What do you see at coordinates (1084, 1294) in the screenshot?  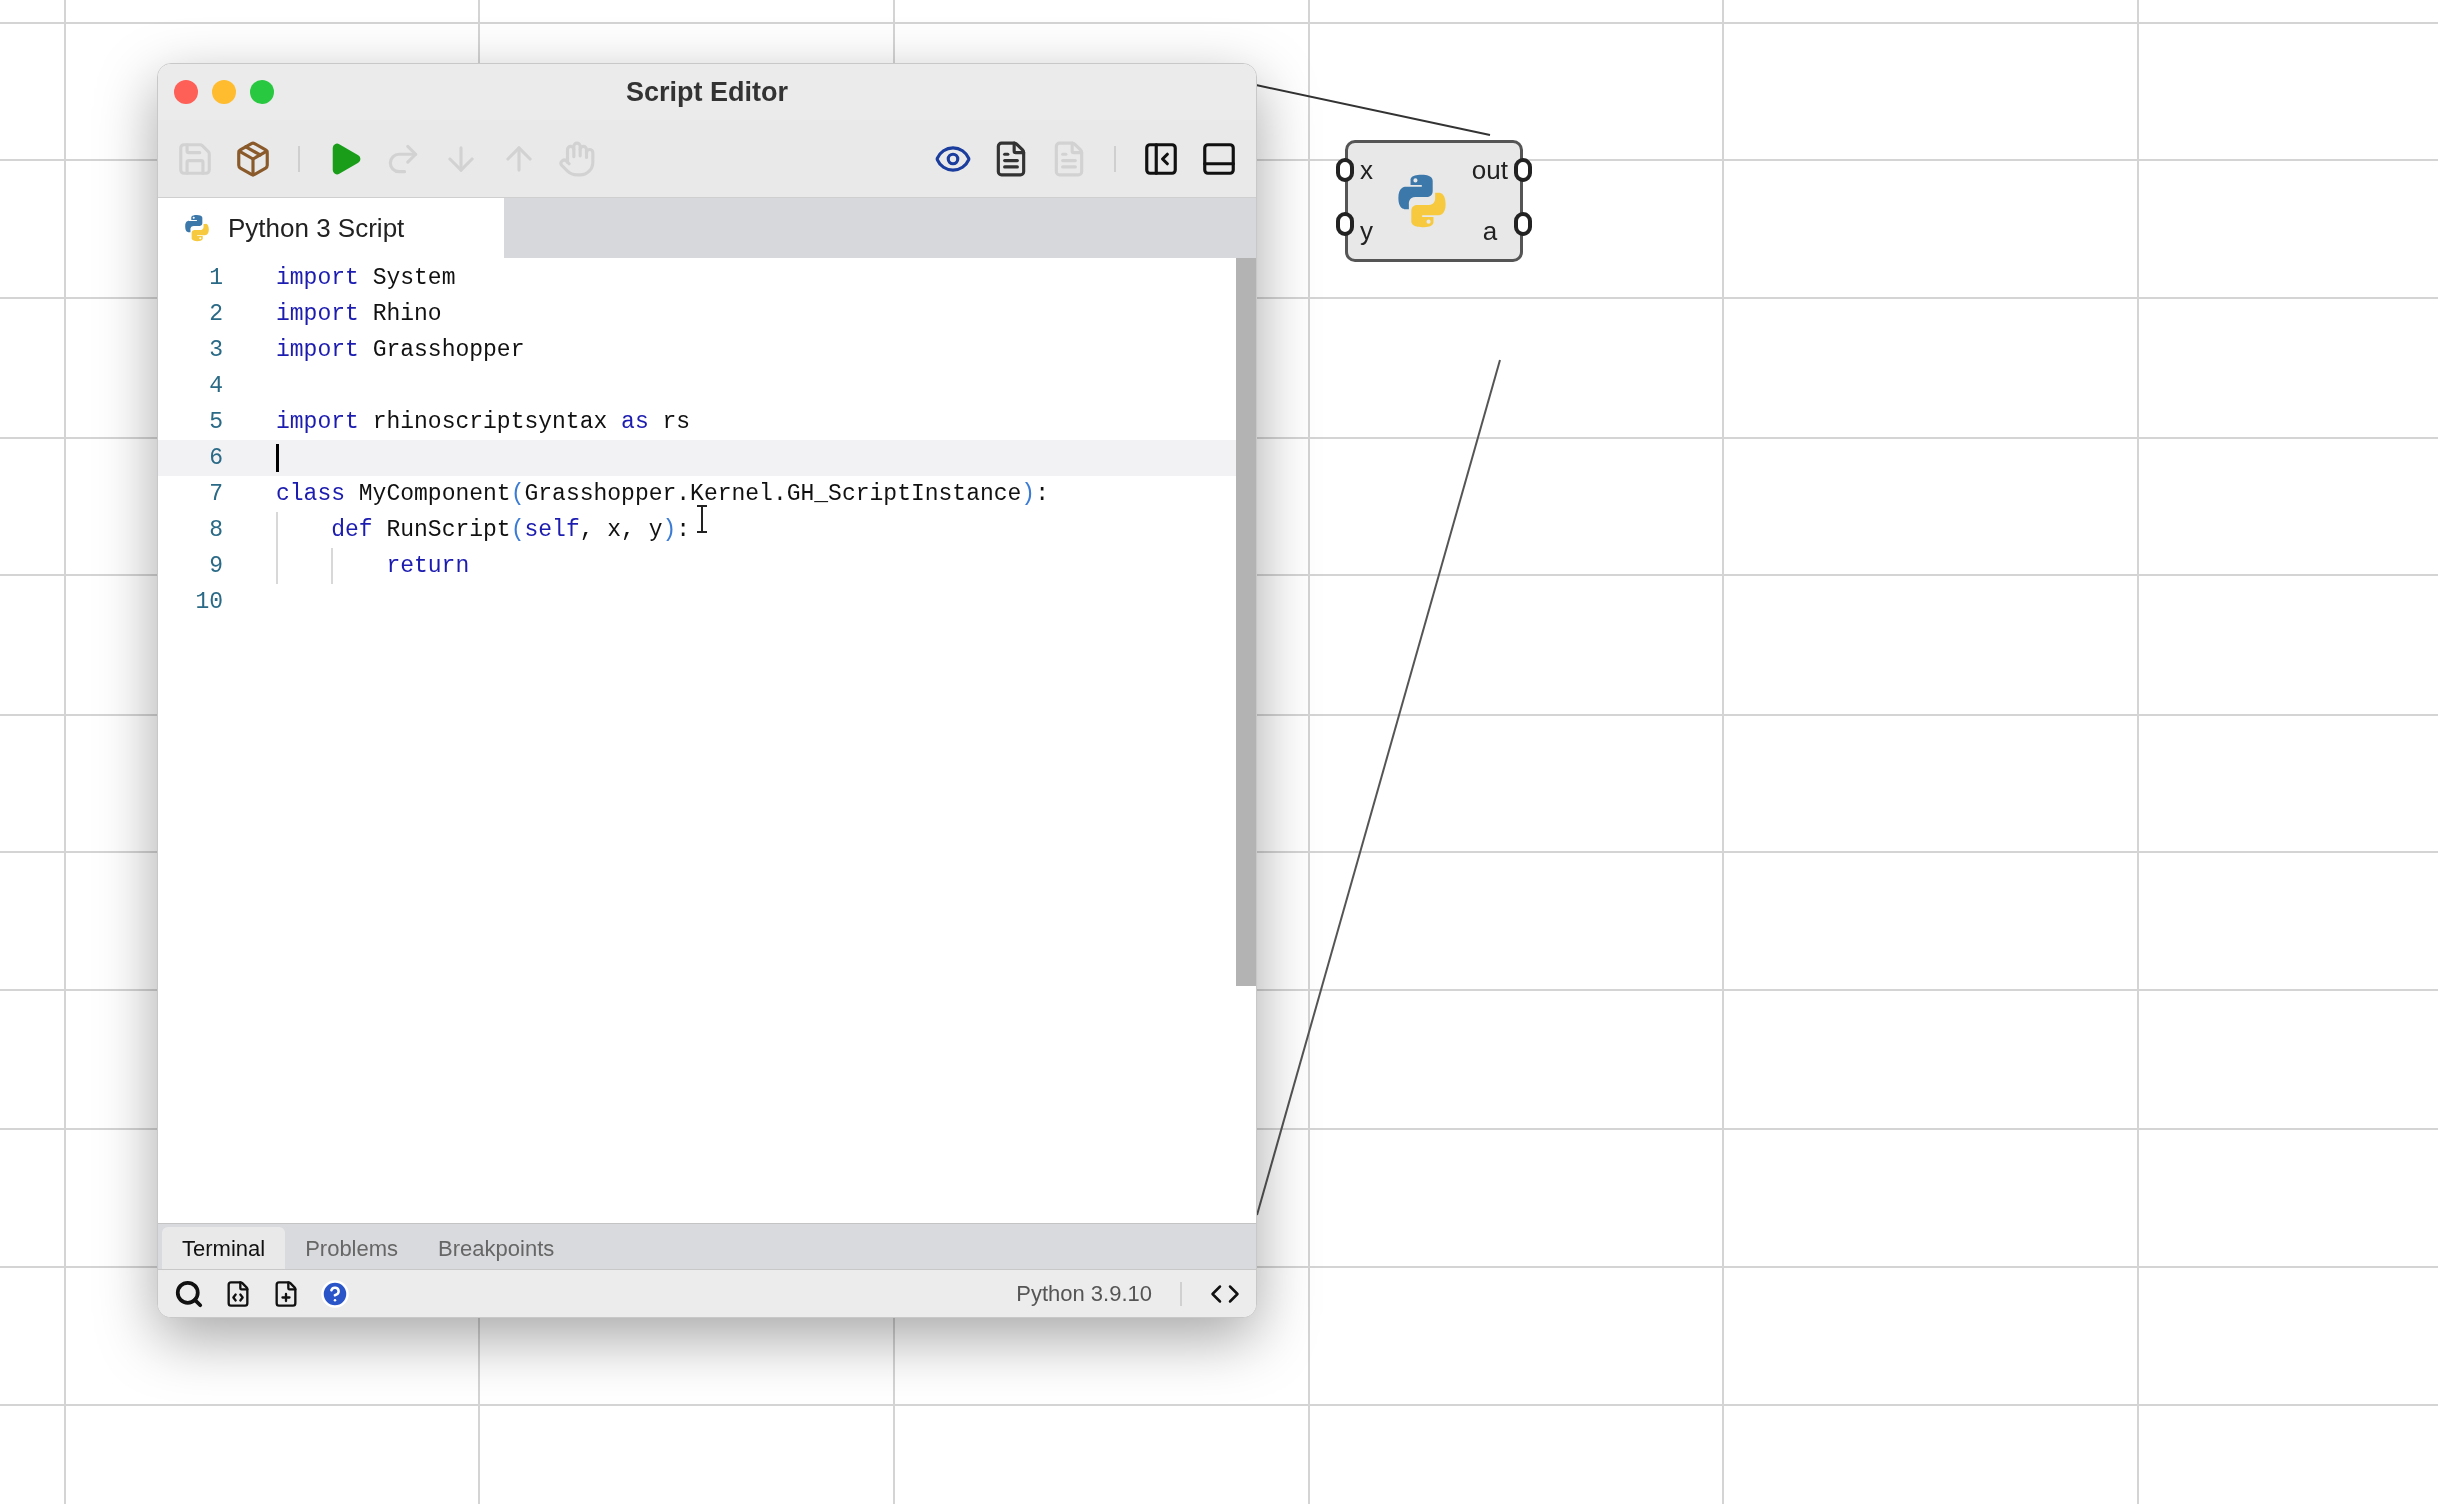 I see `runtime-version: Python 3.9.10` at bounding box center [1084, 1294].